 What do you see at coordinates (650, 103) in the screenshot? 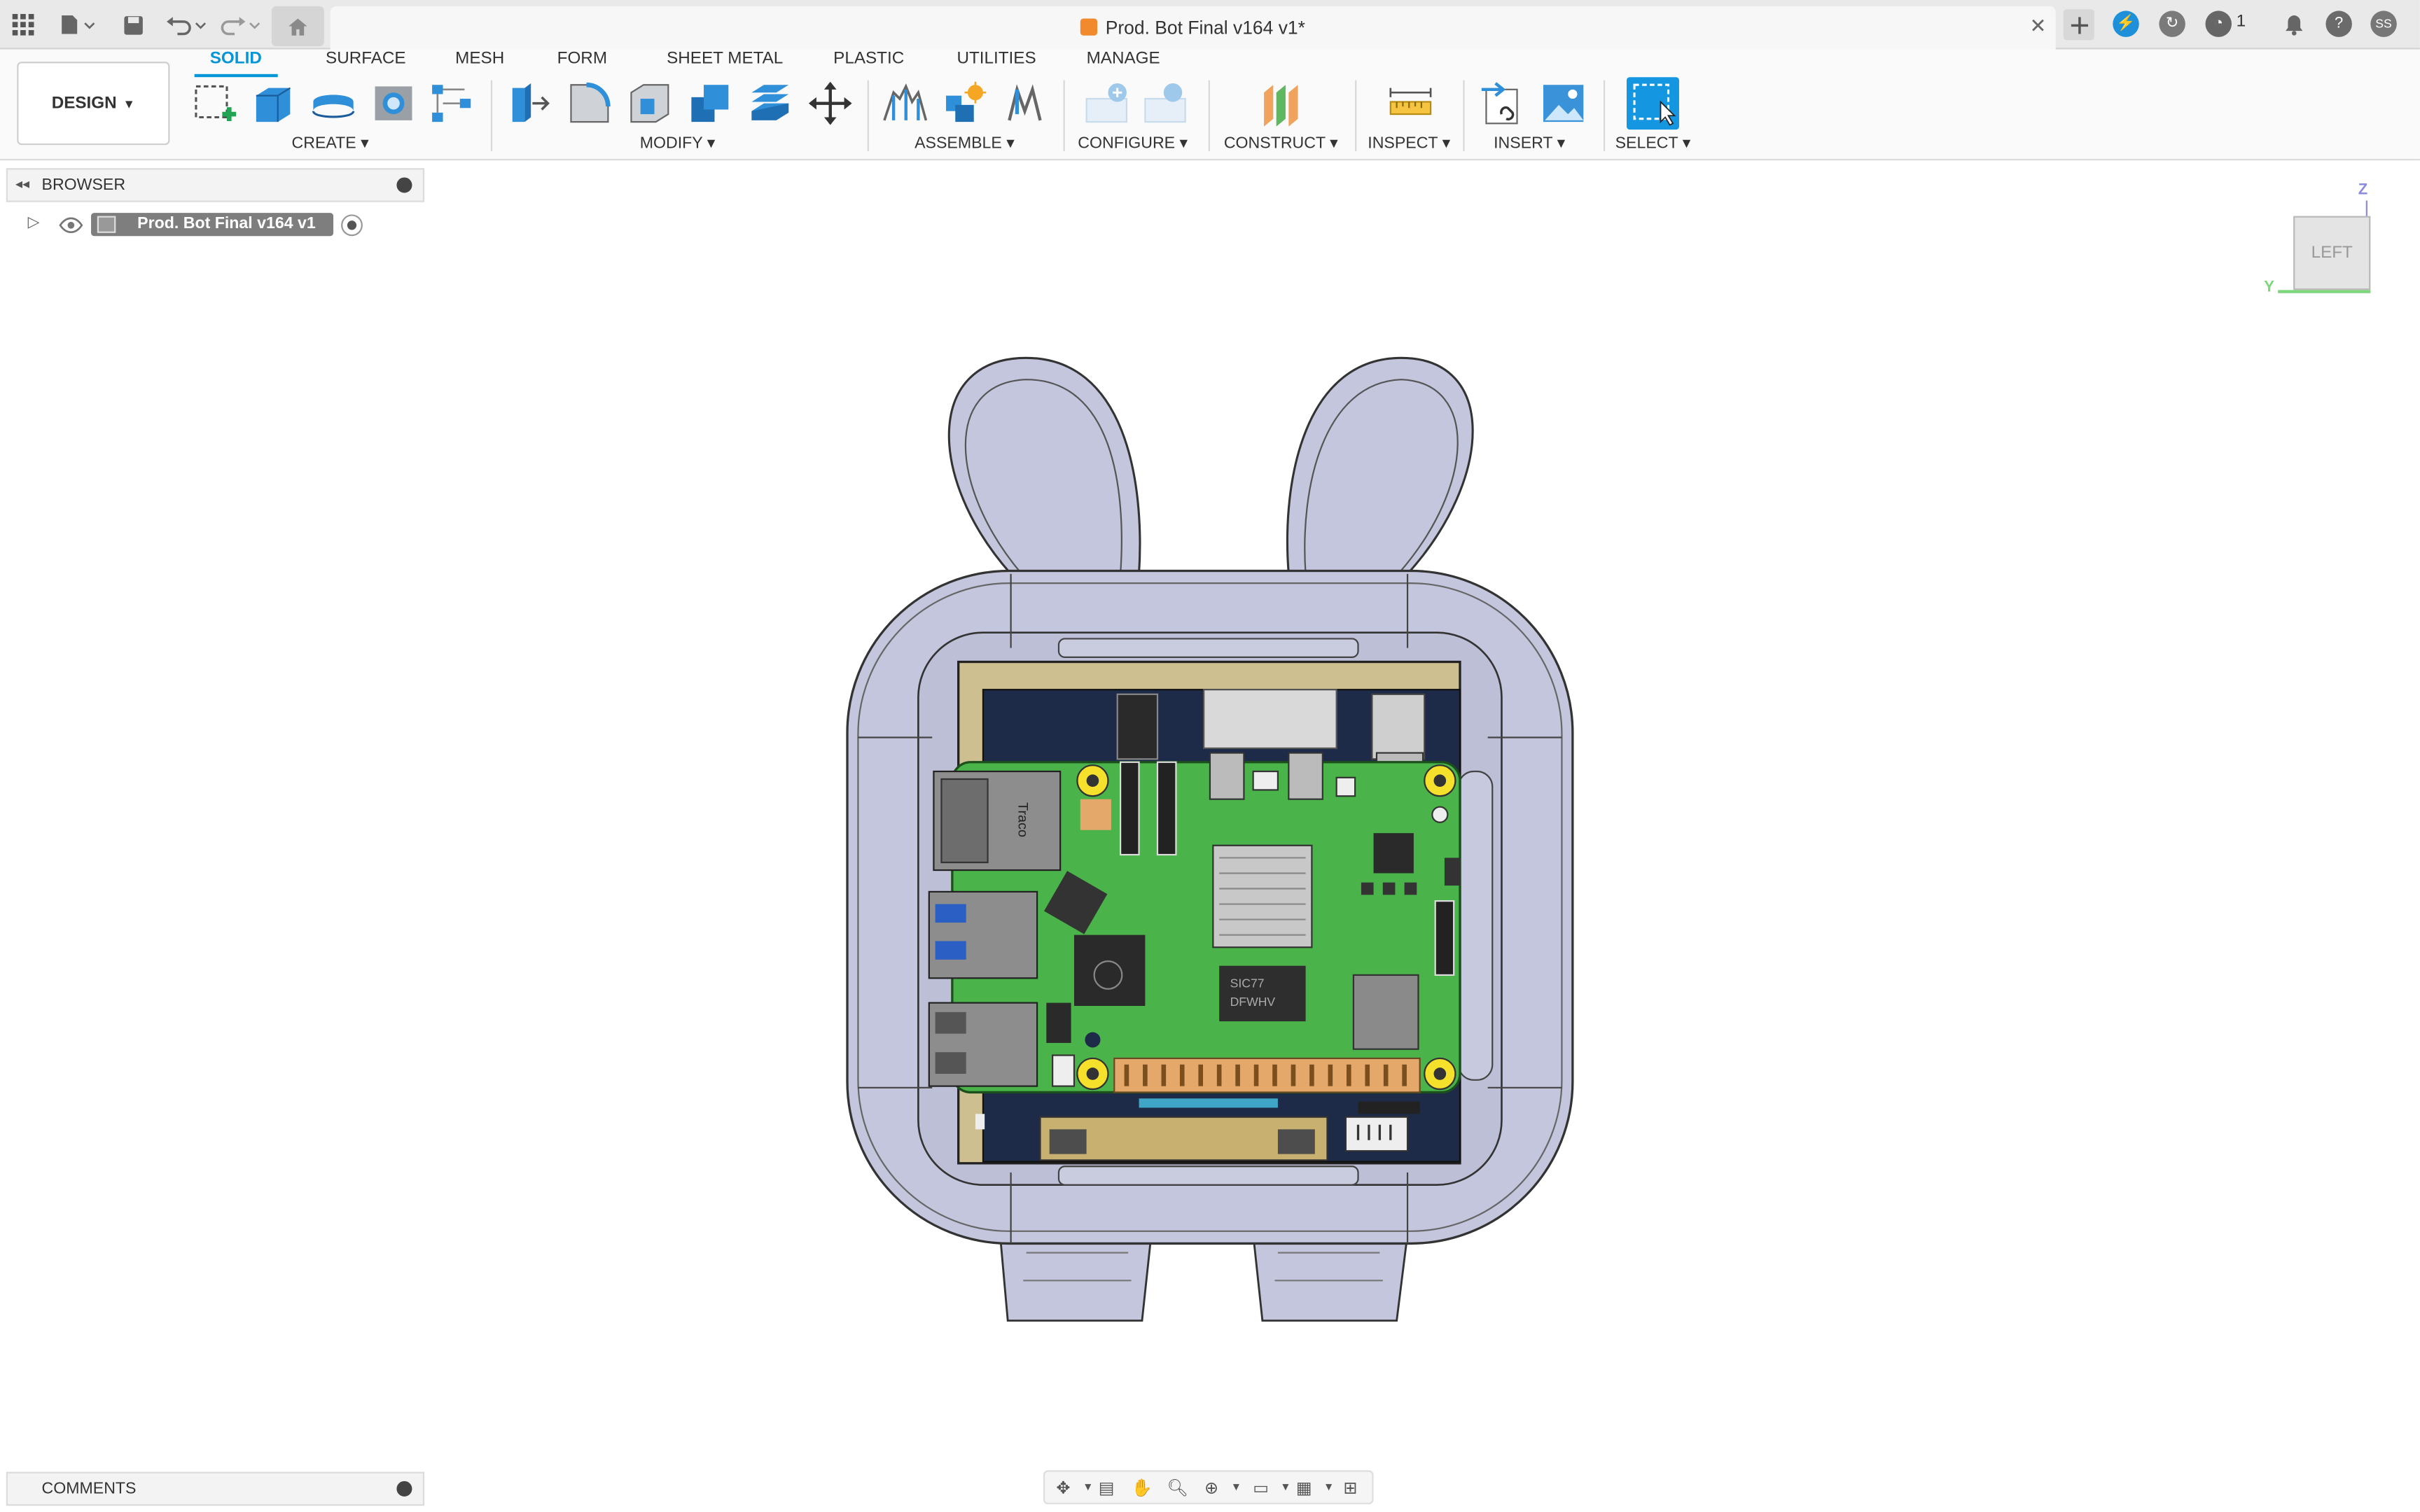
I see `shell-icon` at bounding box center [650, 103].